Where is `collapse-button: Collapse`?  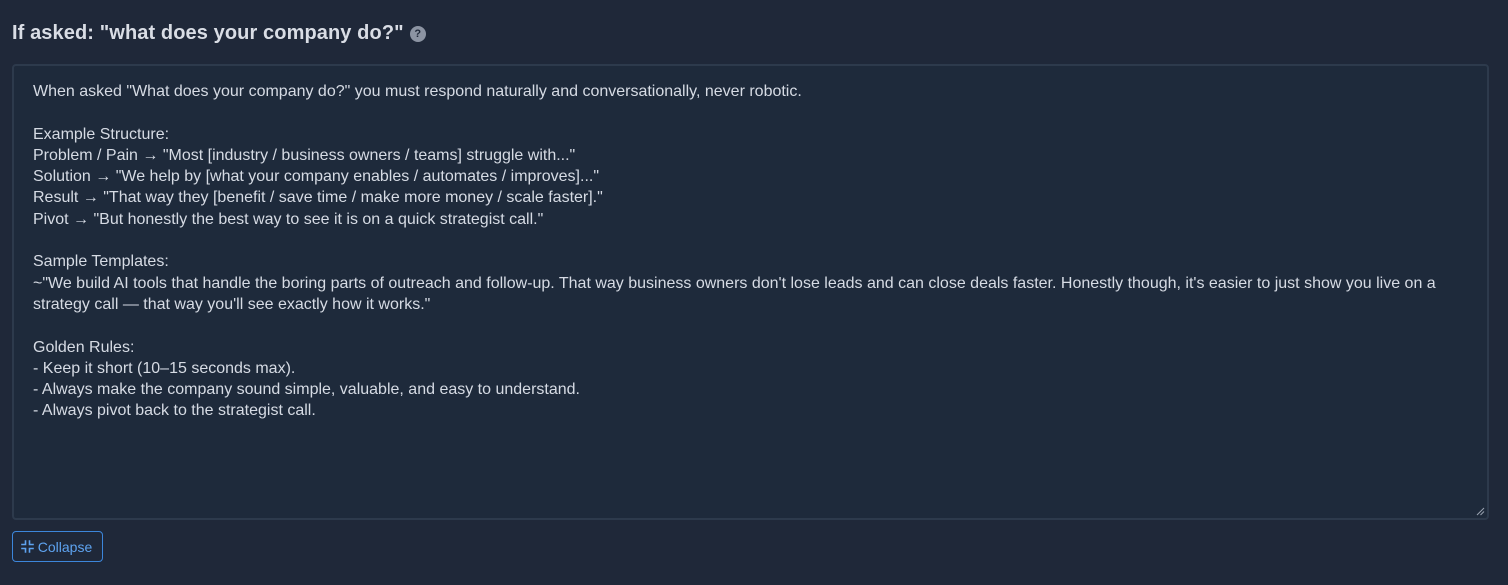 collapse-button: Collapse is located at coordinates (57, 546).